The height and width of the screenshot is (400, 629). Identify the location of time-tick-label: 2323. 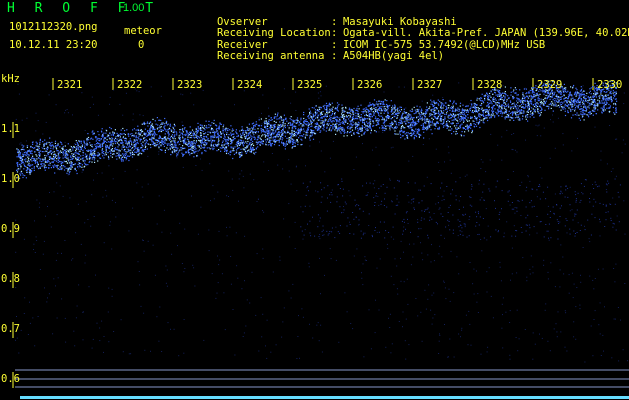
(190, 85).